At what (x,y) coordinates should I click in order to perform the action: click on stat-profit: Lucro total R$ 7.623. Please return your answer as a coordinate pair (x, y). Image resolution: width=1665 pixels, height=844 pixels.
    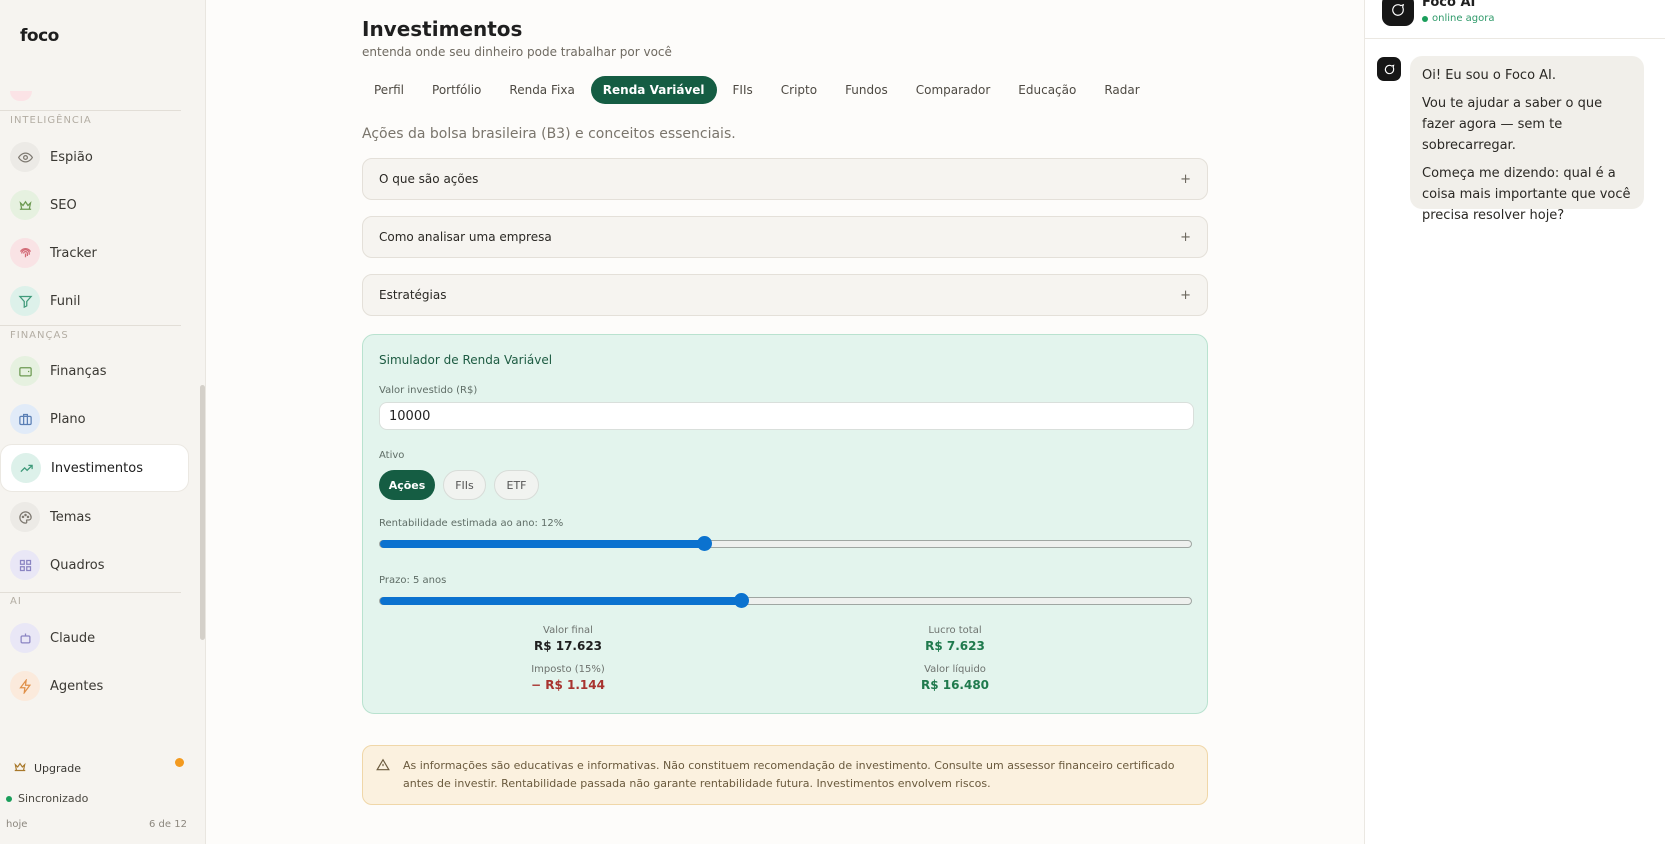
    Looking at the image, I should click on (955, 639).